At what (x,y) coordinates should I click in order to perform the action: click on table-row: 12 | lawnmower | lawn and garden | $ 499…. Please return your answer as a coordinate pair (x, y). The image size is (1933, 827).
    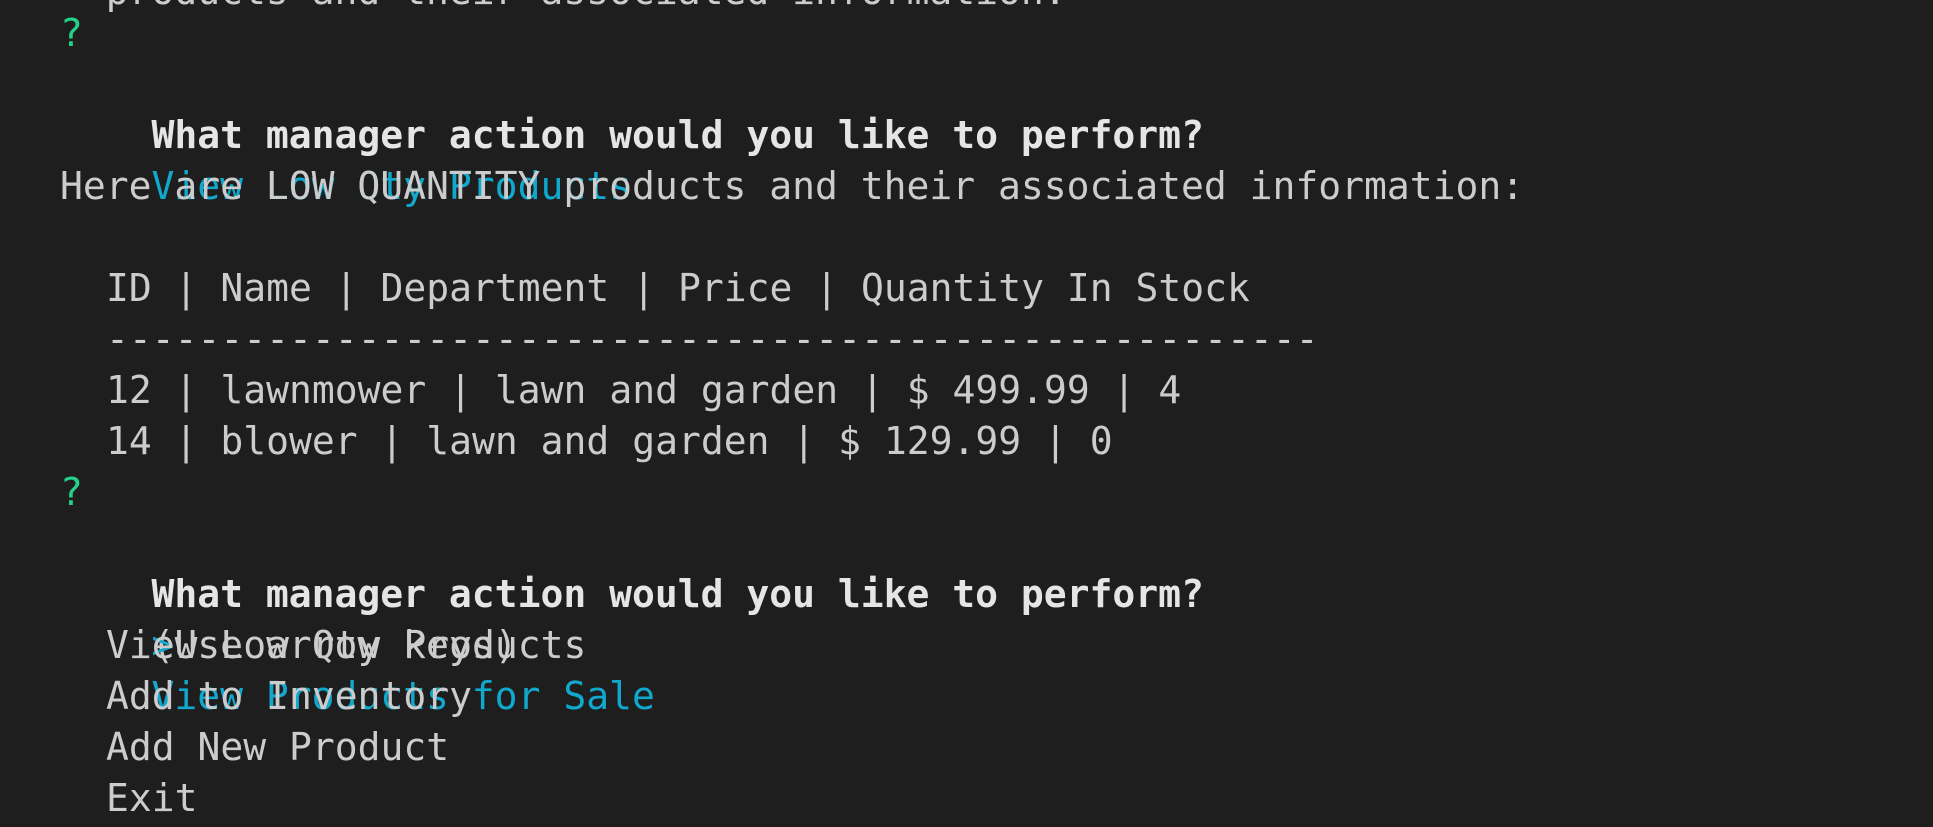
    Looking at the image, I should click on (644, 390).